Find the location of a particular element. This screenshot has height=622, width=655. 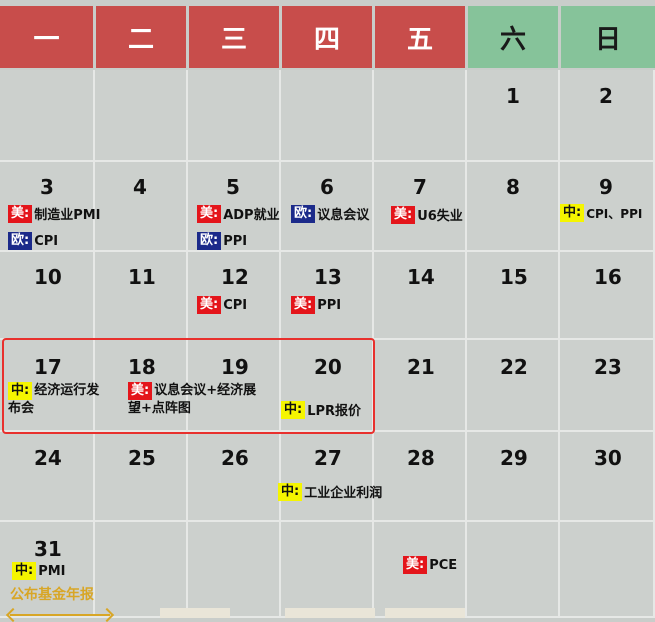

event-day27-cn: 中: 工业企业利润 is located at coordinates (330, 491).